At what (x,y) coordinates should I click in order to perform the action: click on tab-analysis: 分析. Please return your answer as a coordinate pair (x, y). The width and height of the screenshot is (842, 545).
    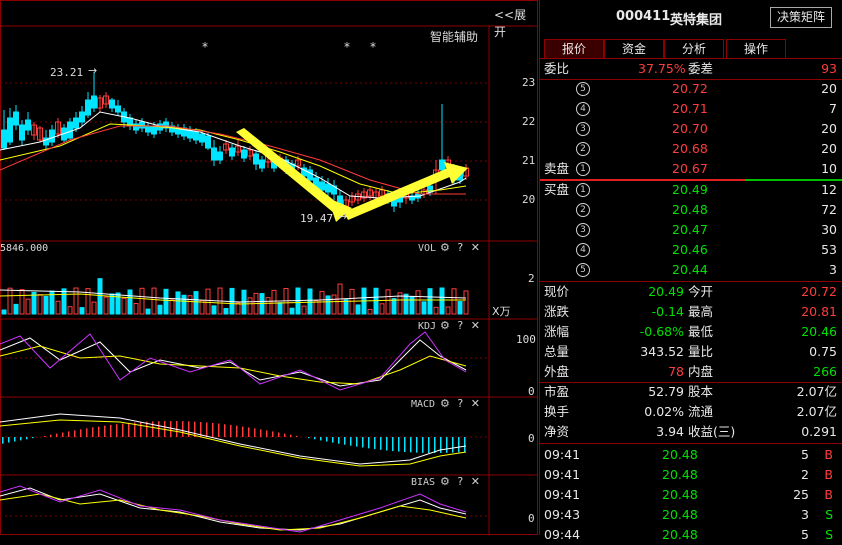
    Looking at the image, I should click on (694, 48).